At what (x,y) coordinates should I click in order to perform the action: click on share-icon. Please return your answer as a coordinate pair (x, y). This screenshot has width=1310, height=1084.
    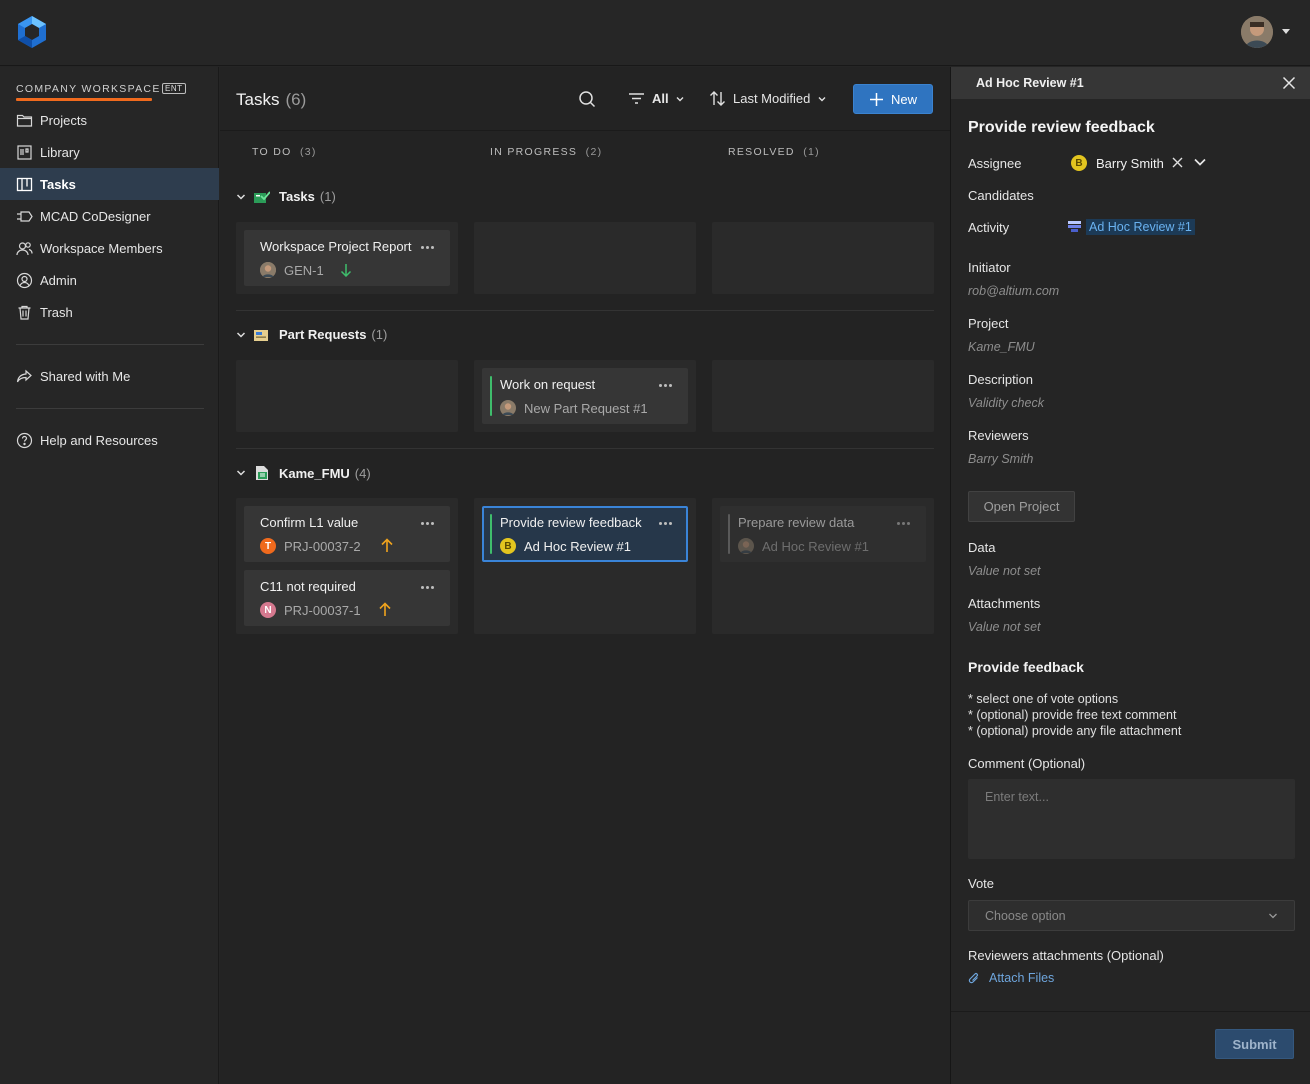
    Looking at the image, I should click on (24, 375).